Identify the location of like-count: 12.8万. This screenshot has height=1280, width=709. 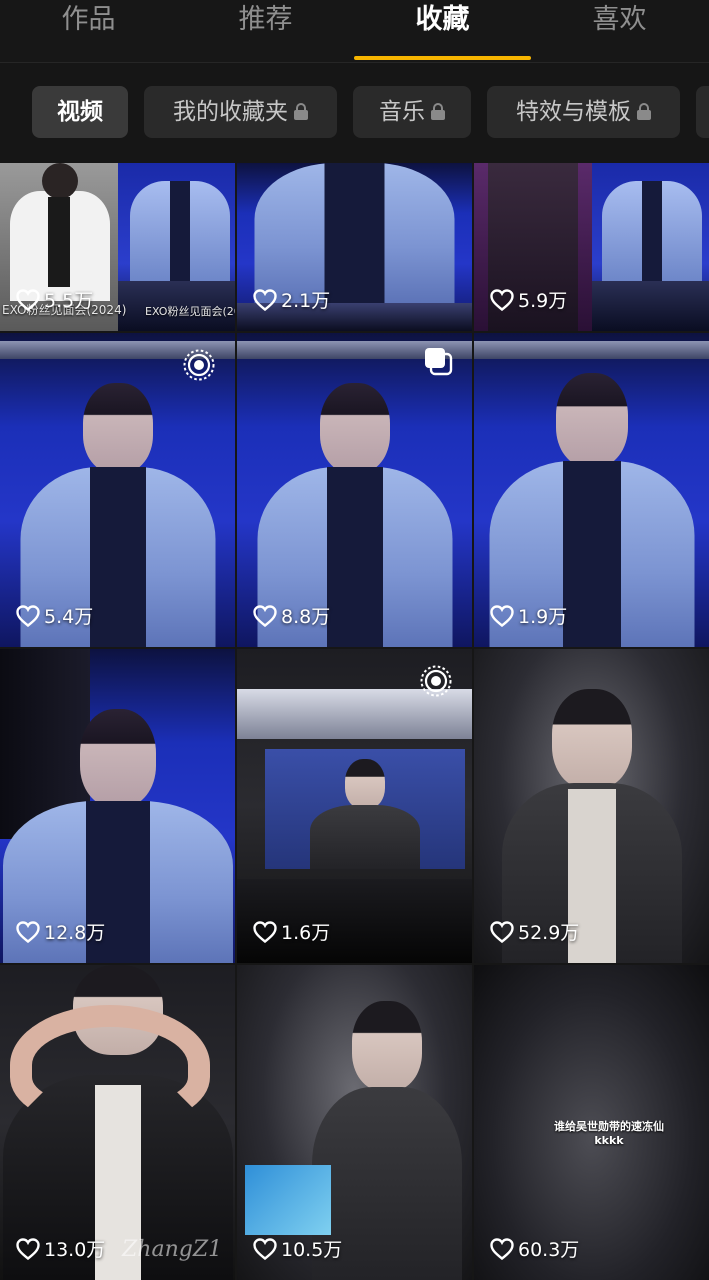
(60, 933).